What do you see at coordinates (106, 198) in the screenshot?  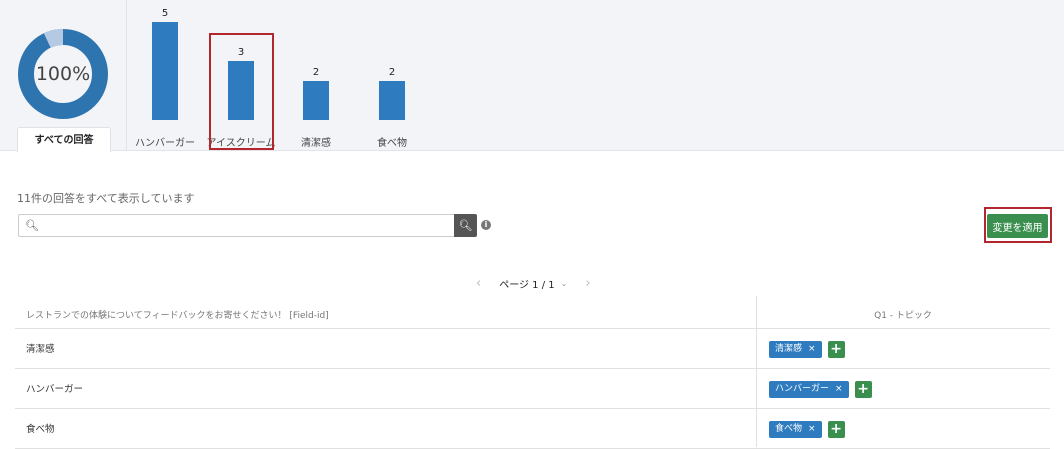 I see `responses-summary: 11件の回答をすべて表示しています` at bounding box center [106, 198].